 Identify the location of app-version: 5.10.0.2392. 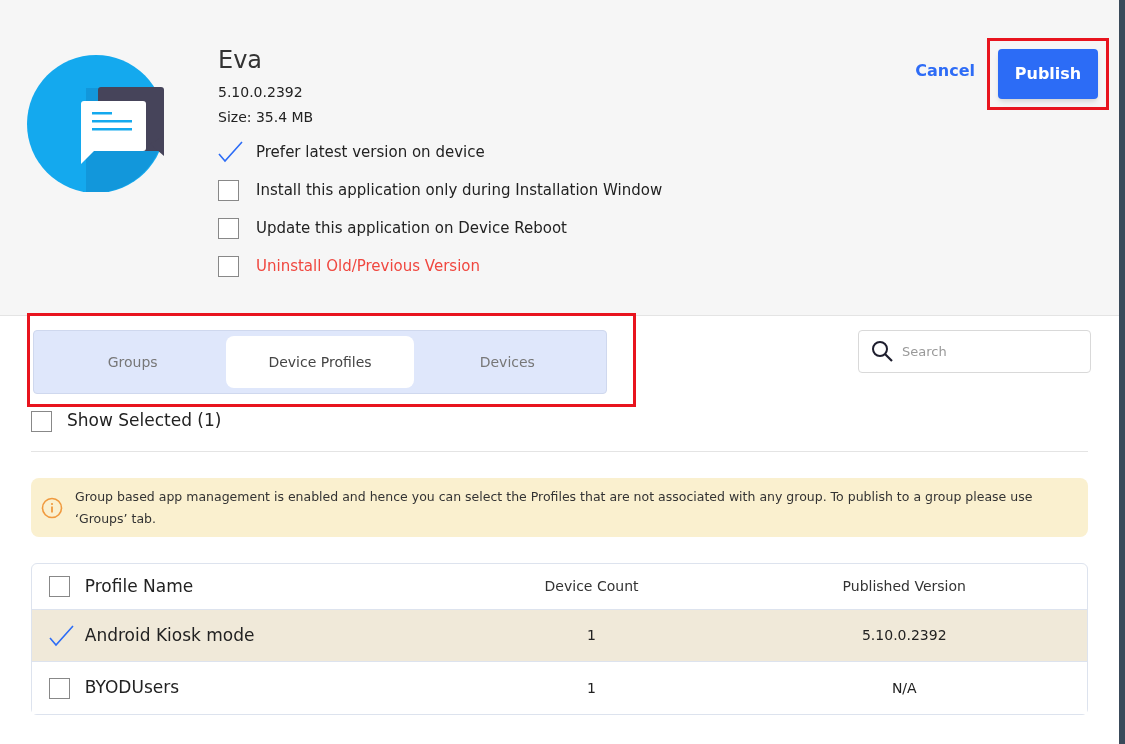
(261, 92).